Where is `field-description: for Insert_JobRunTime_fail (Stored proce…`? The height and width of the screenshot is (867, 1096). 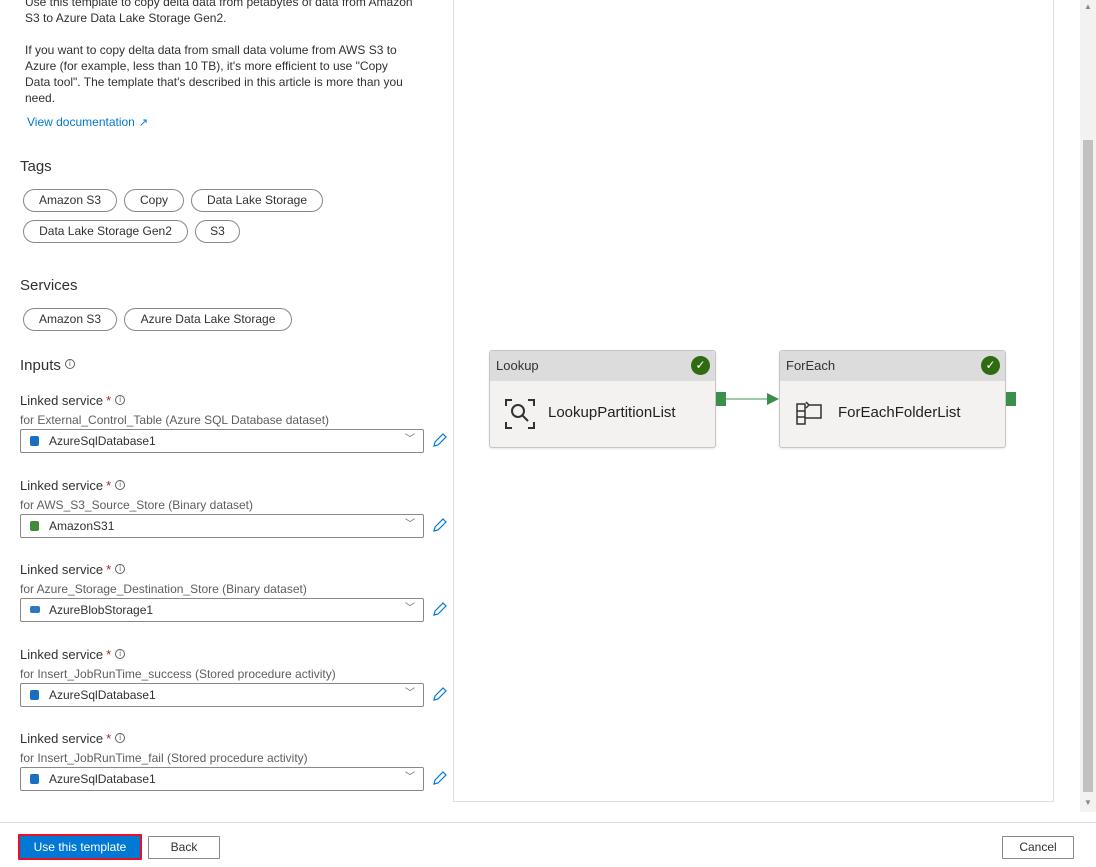
field-description: for Insert_JobRunTime_fail (Stored proce… is located at coordinates (164, 758).